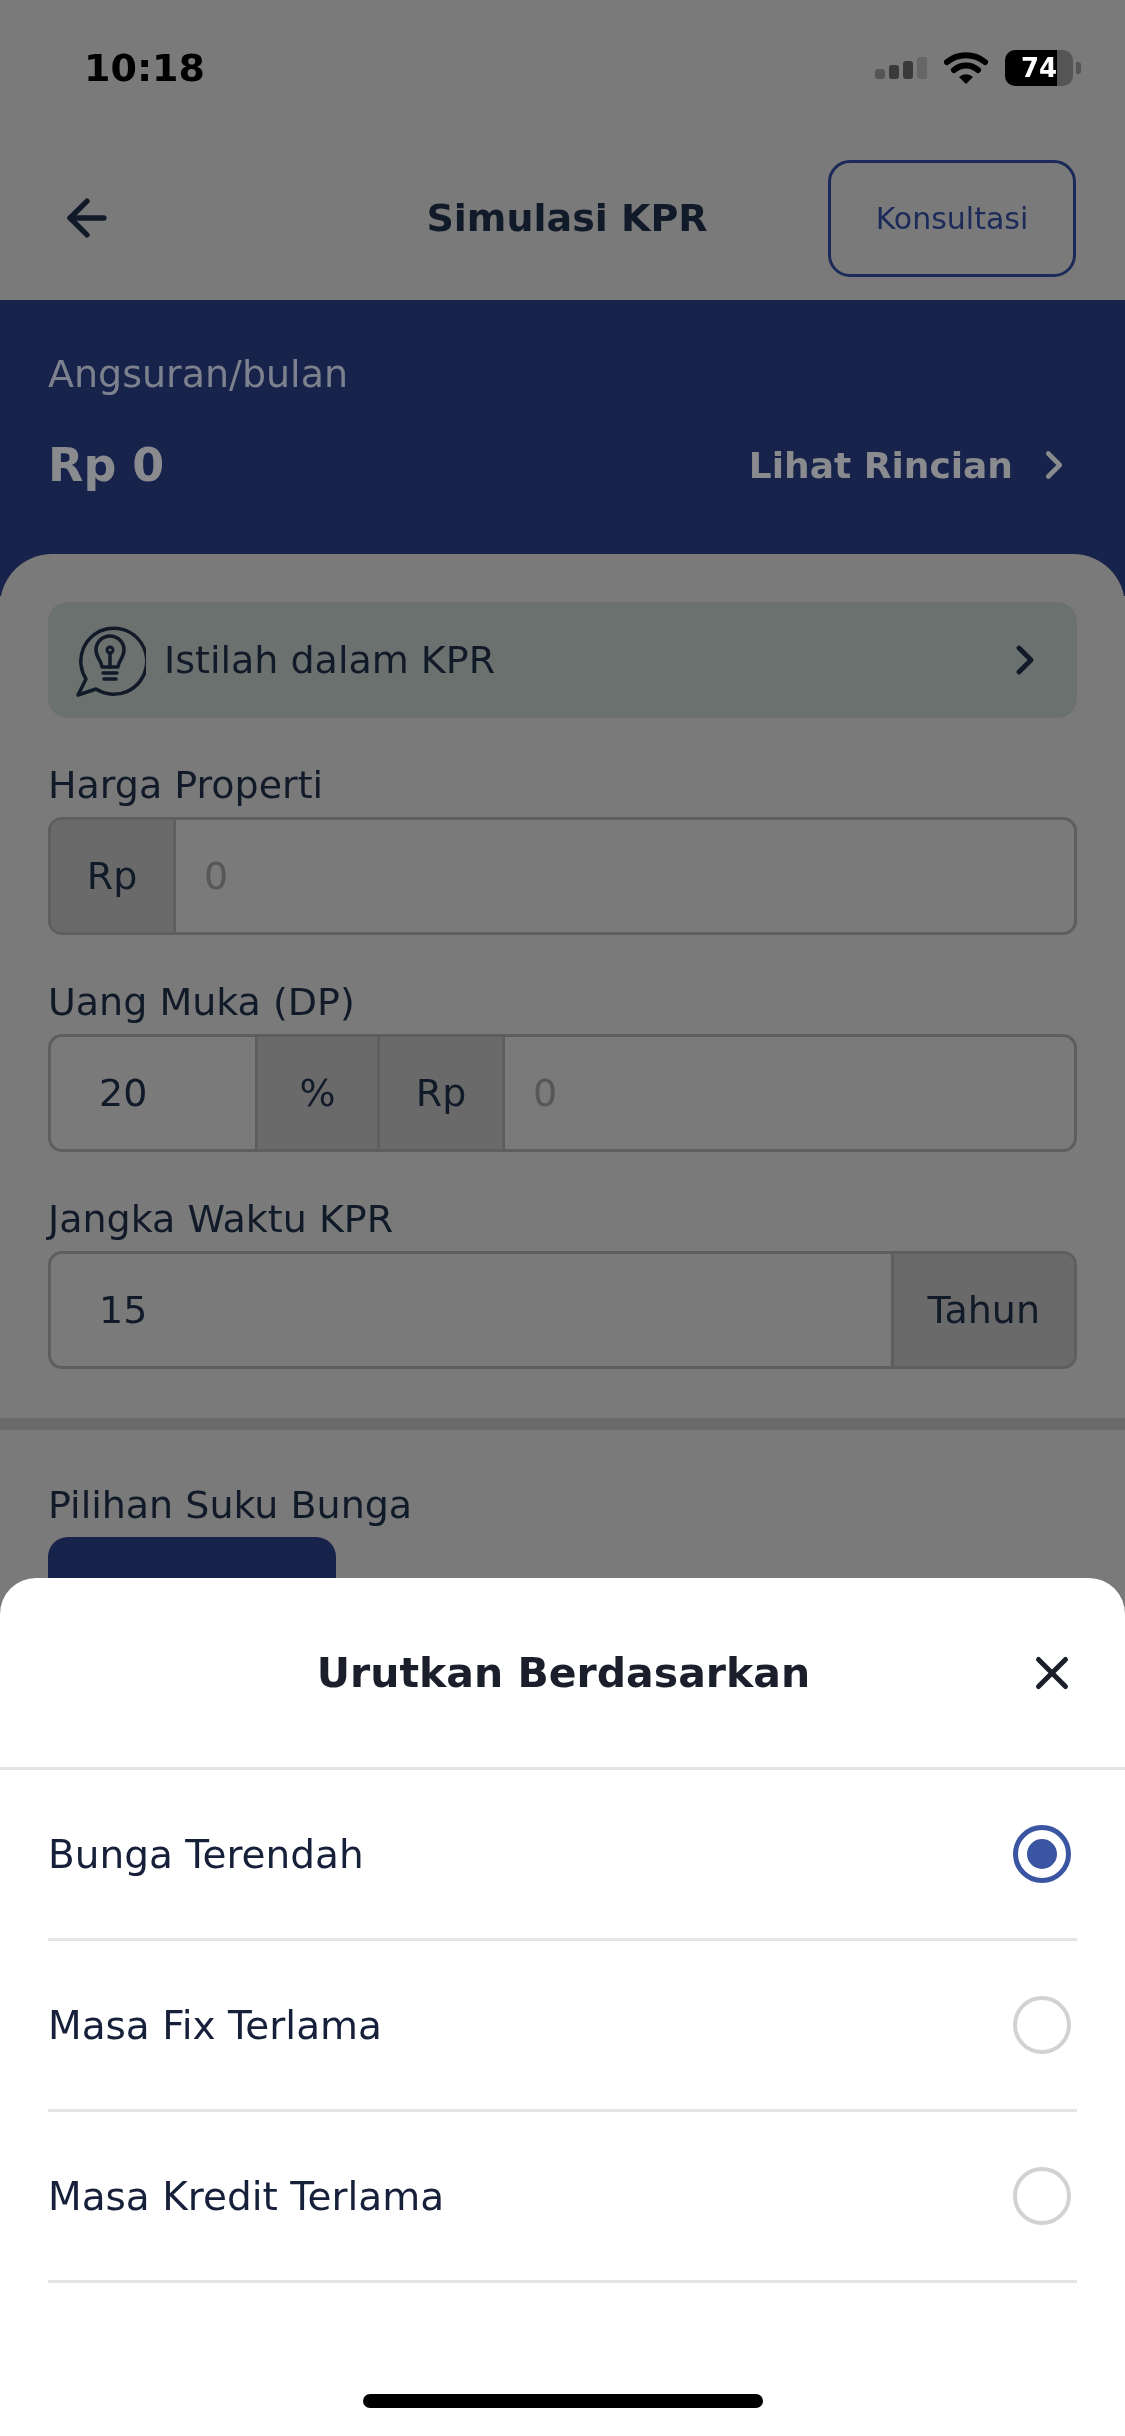 This screenshot has height=2436, width=1125. Describe the element at coordinates (567, 218) in the screenshot. I see `screen-title: Simulasi KPR` at that location.